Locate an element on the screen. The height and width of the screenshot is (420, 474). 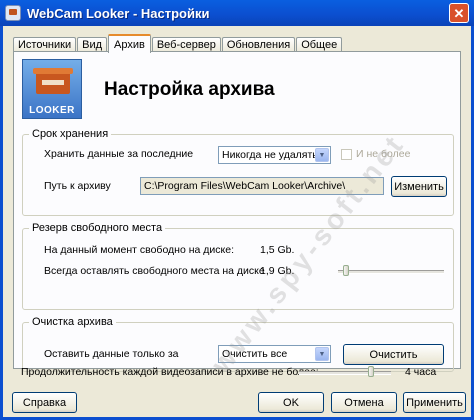
title-bar: WebCam Looker - Настройки ✕ is located at coordinates (237, 13).